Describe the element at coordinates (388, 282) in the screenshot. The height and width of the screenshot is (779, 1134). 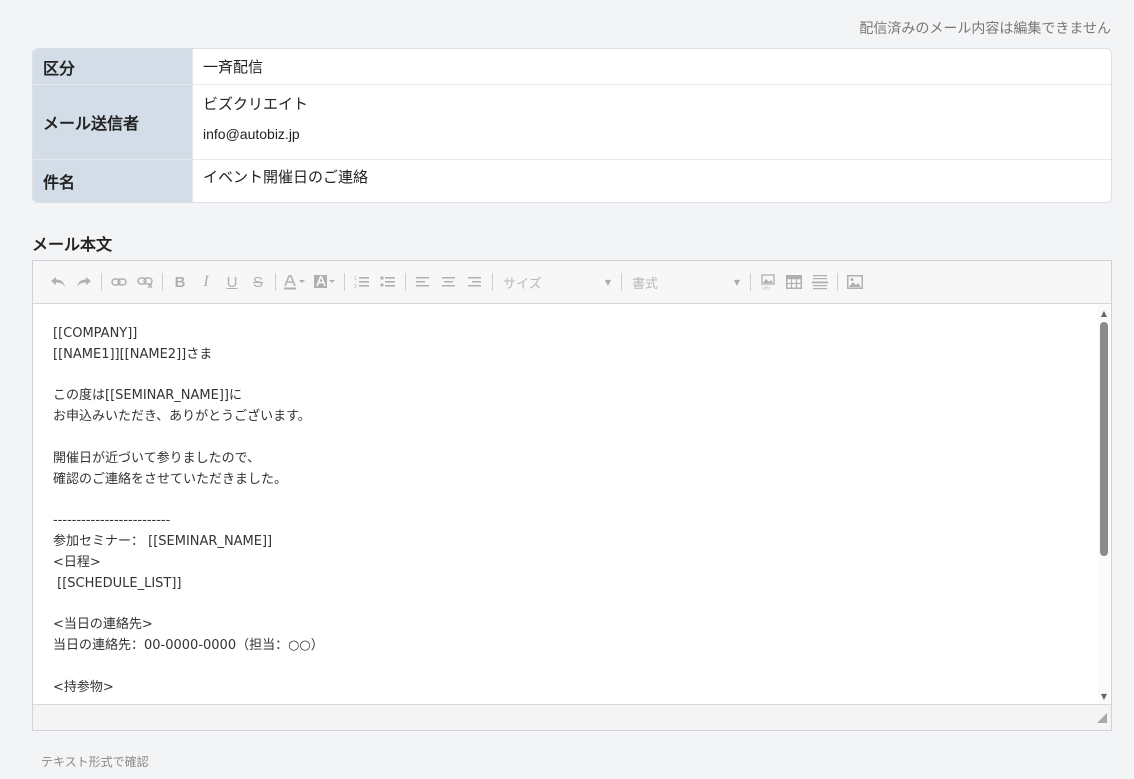
I see `unordered-list-icon` at that location.